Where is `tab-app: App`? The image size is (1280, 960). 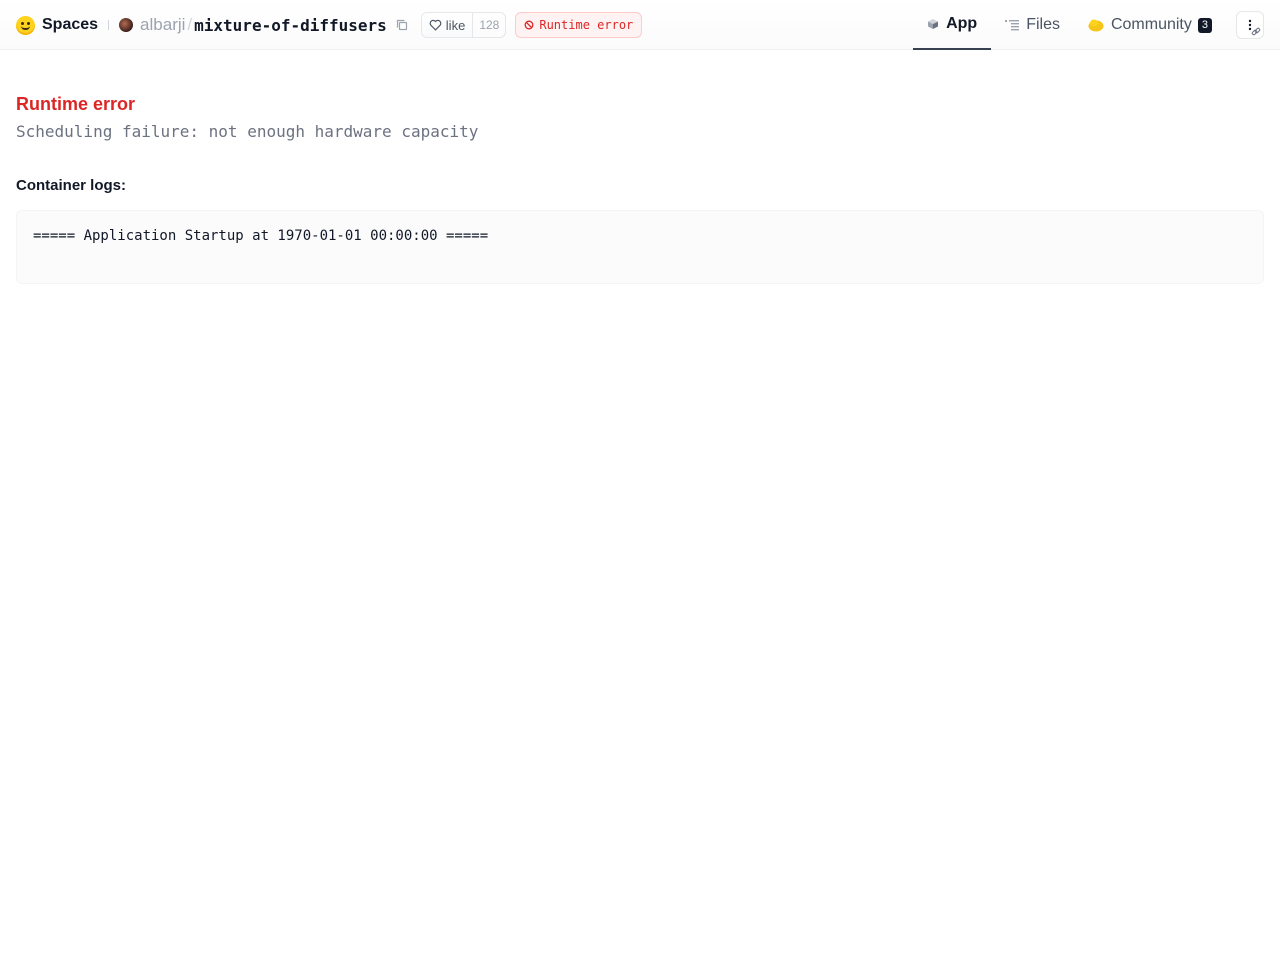
tab-app: App is located at coordinates (952, 25).